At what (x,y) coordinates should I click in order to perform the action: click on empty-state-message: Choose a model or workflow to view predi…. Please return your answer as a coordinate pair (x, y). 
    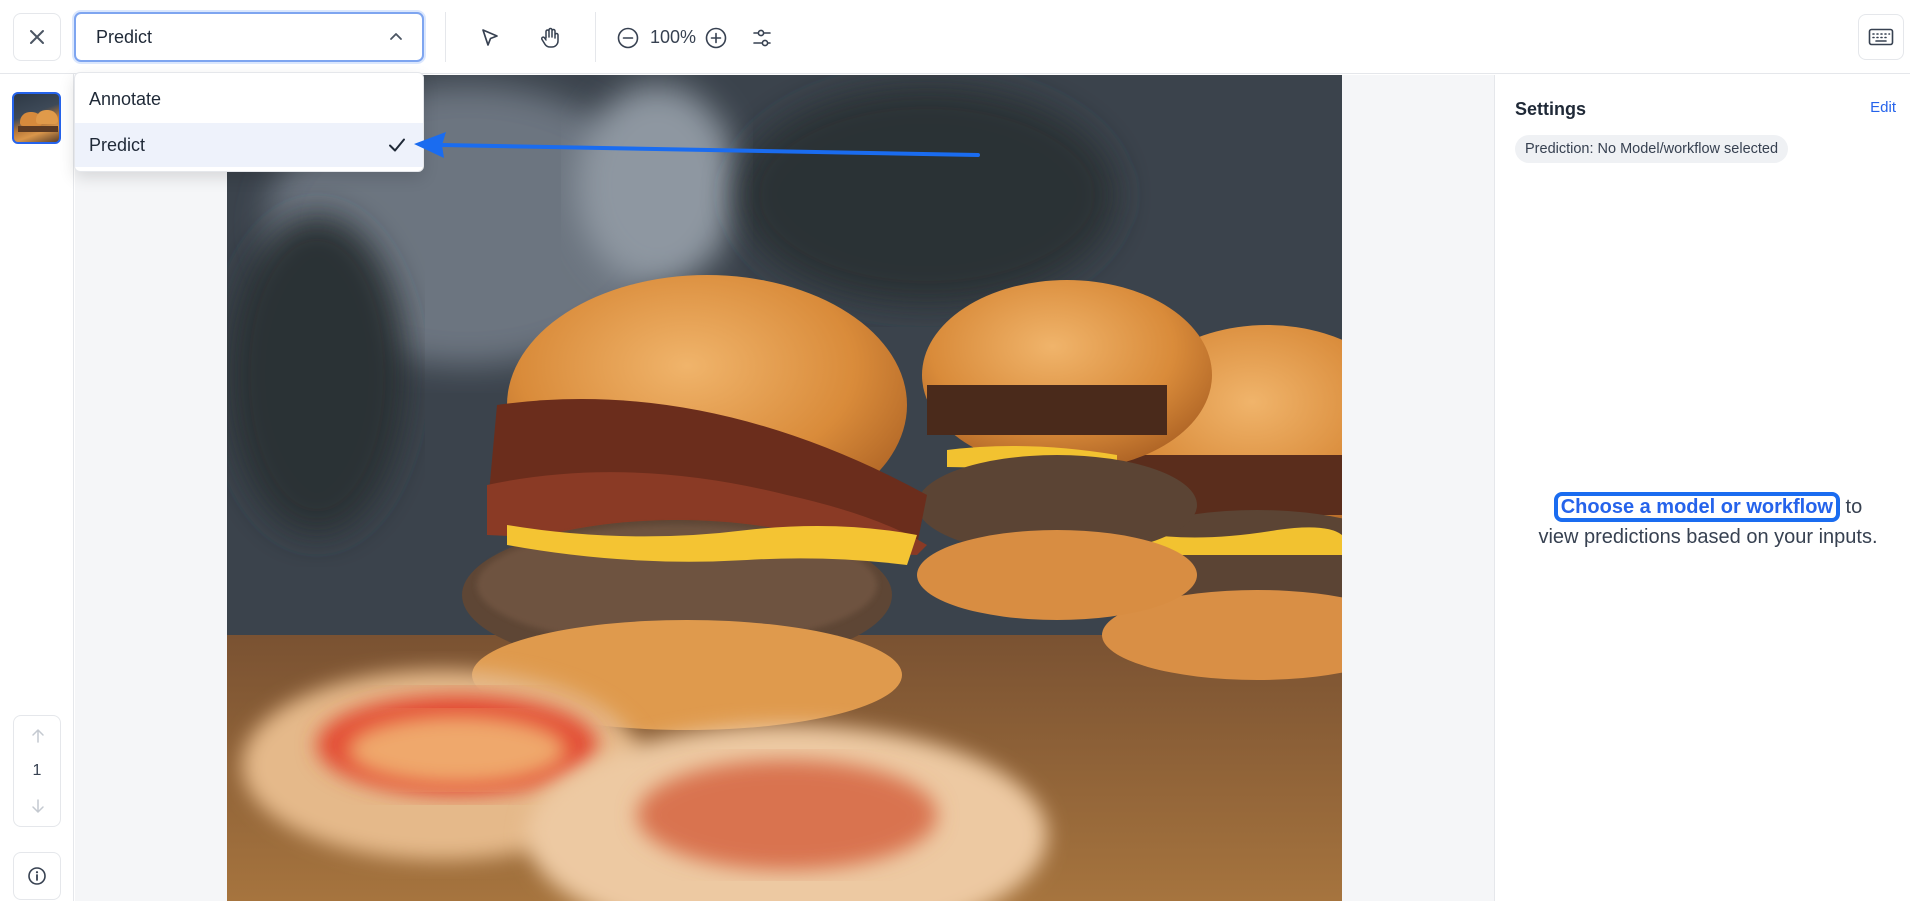
    Looking at the image, I should click on (1708, 522).